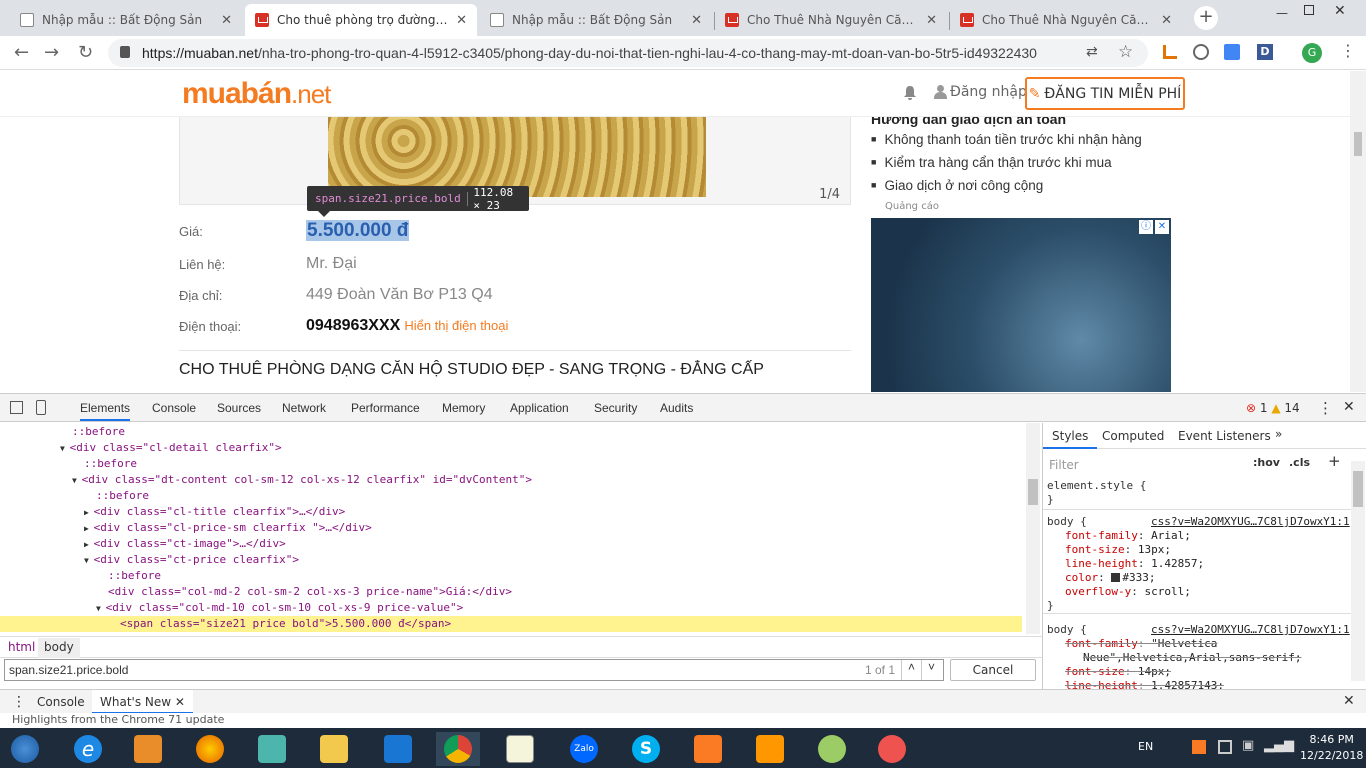  I want to click on css-property: overflow-y: scroll;, so click(1199, 592).